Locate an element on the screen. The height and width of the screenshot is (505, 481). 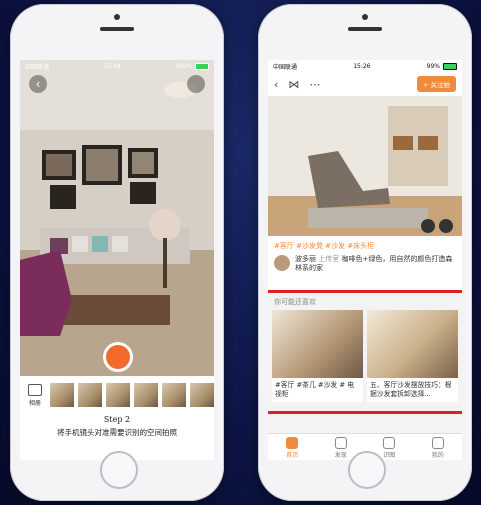
album-button: 相册 is located at coordinates (35, 395).